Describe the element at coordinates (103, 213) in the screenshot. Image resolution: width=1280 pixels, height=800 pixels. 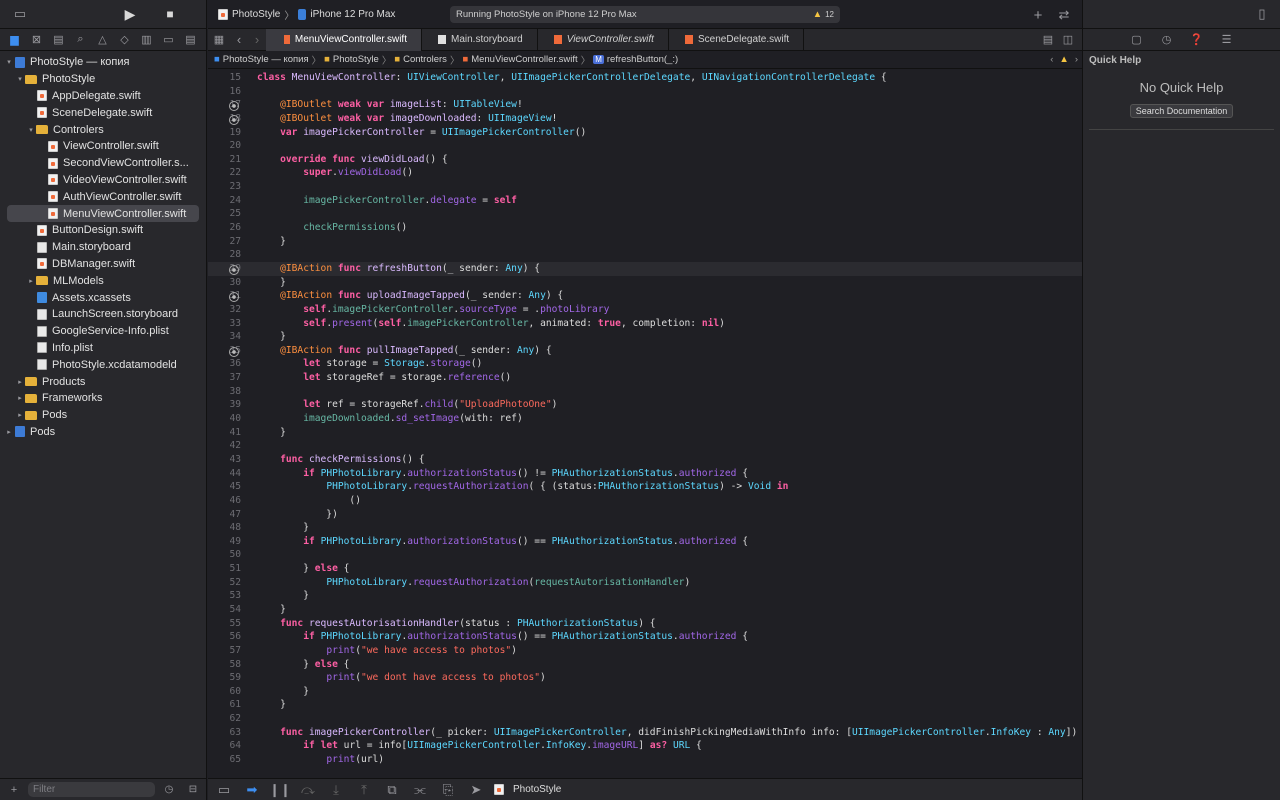
I see `tree-row: MenuViewController.swift` at that location.